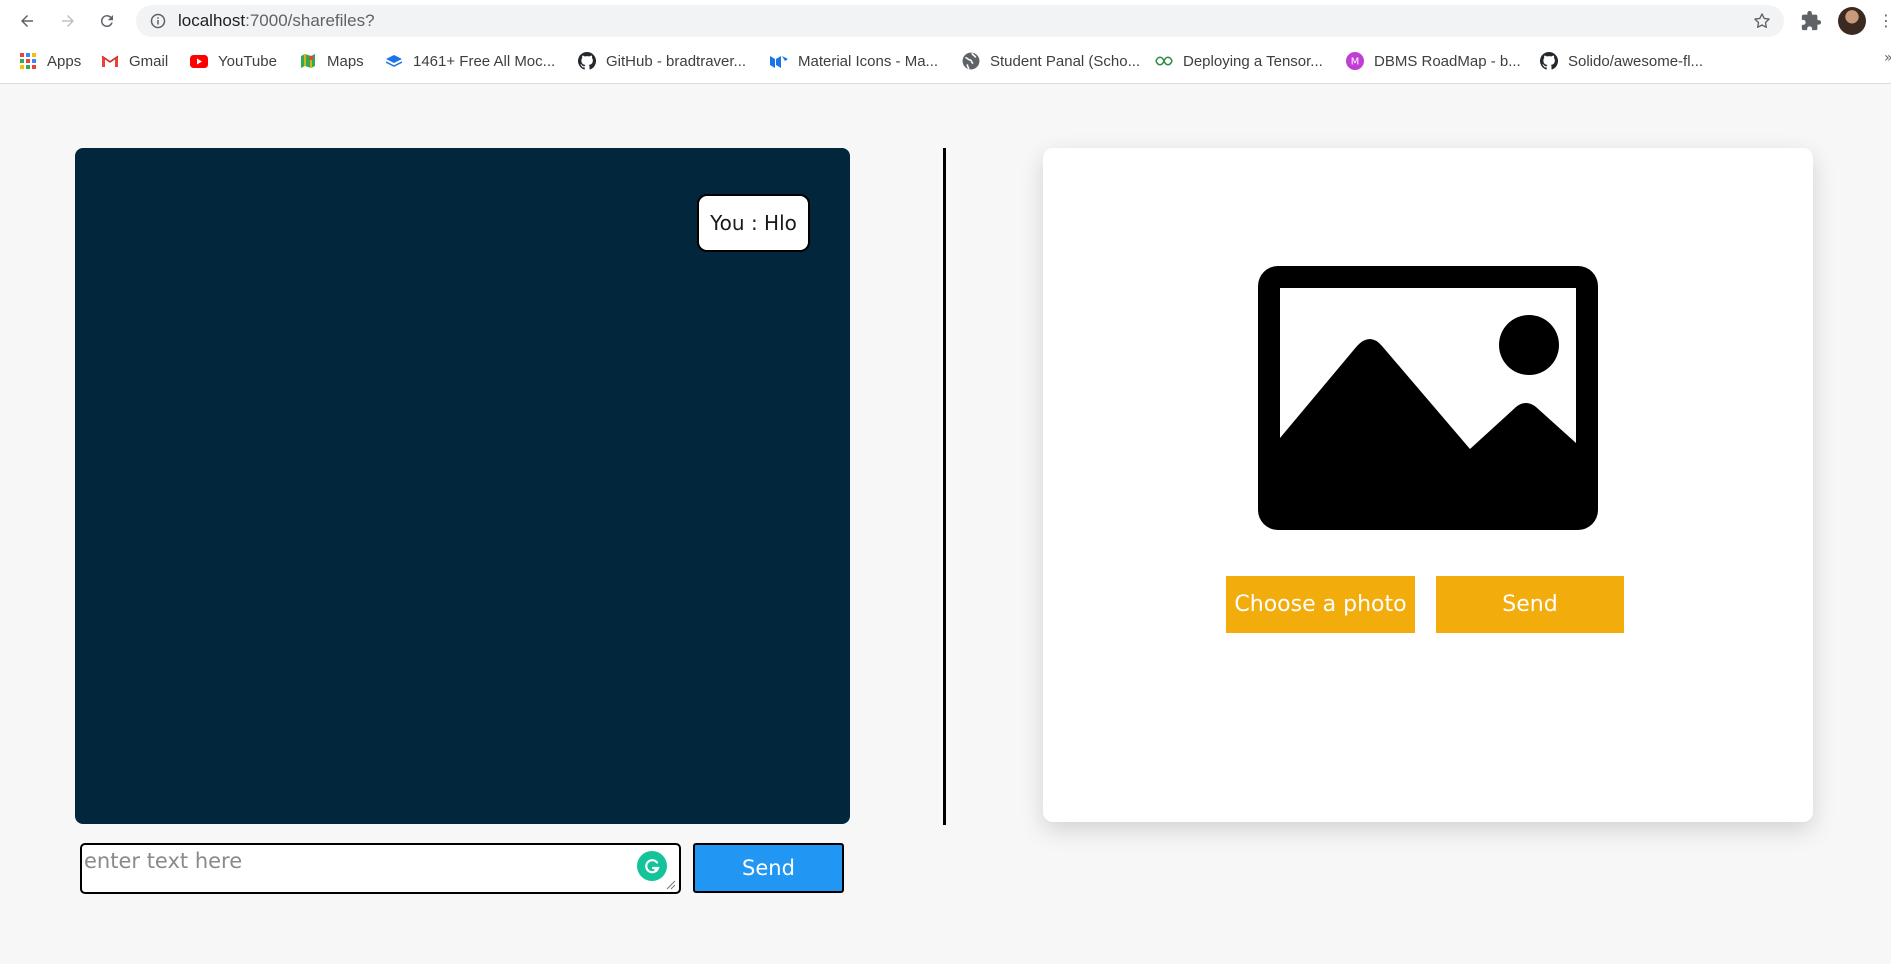  Describe the element at coordinates (1811, 21) in the screenshot. I see `puzzle-icon` at that location.